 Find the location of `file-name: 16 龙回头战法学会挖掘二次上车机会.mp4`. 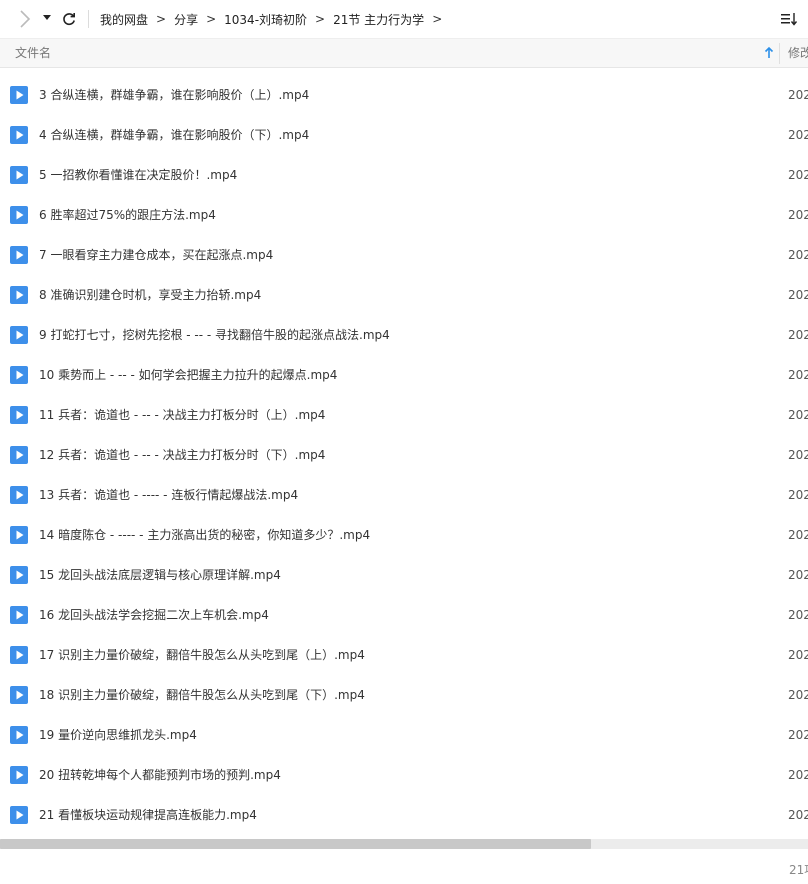

file-name: 16 龙回头战法学会挖掘二次上车机会.mp4 is located at coordinates (154, 615).